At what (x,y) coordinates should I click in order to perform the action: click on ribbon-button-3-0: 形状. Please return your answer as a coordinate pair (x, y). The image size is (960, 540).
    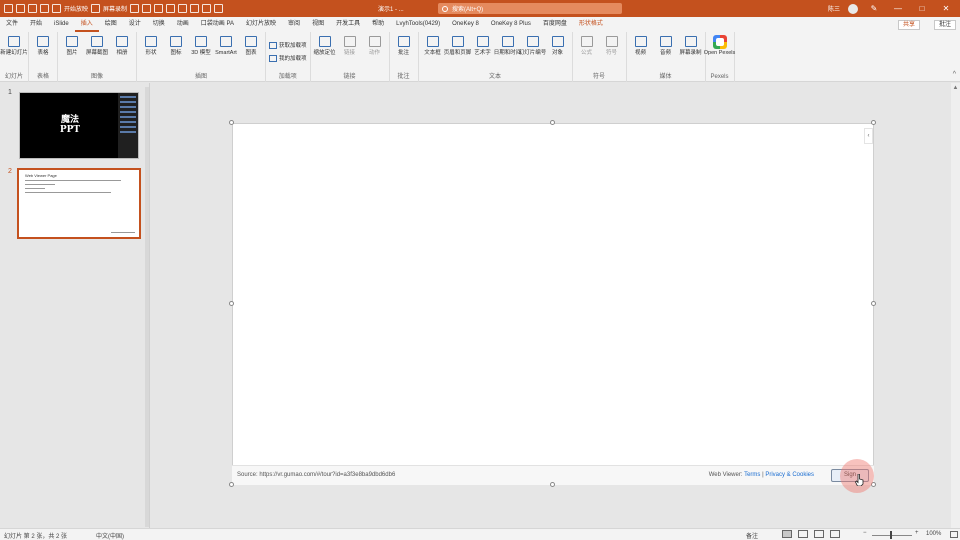
    Looking at the image, I should click on (151, 45).